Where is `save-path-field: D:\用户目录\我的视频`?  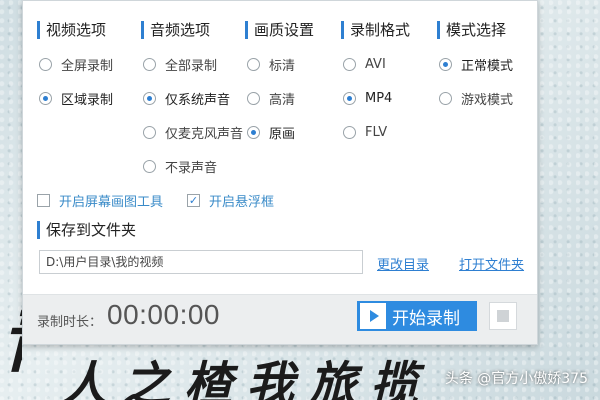 save-path-field: D:\用户目录\我的视频 is located at coordinates (201, 262).